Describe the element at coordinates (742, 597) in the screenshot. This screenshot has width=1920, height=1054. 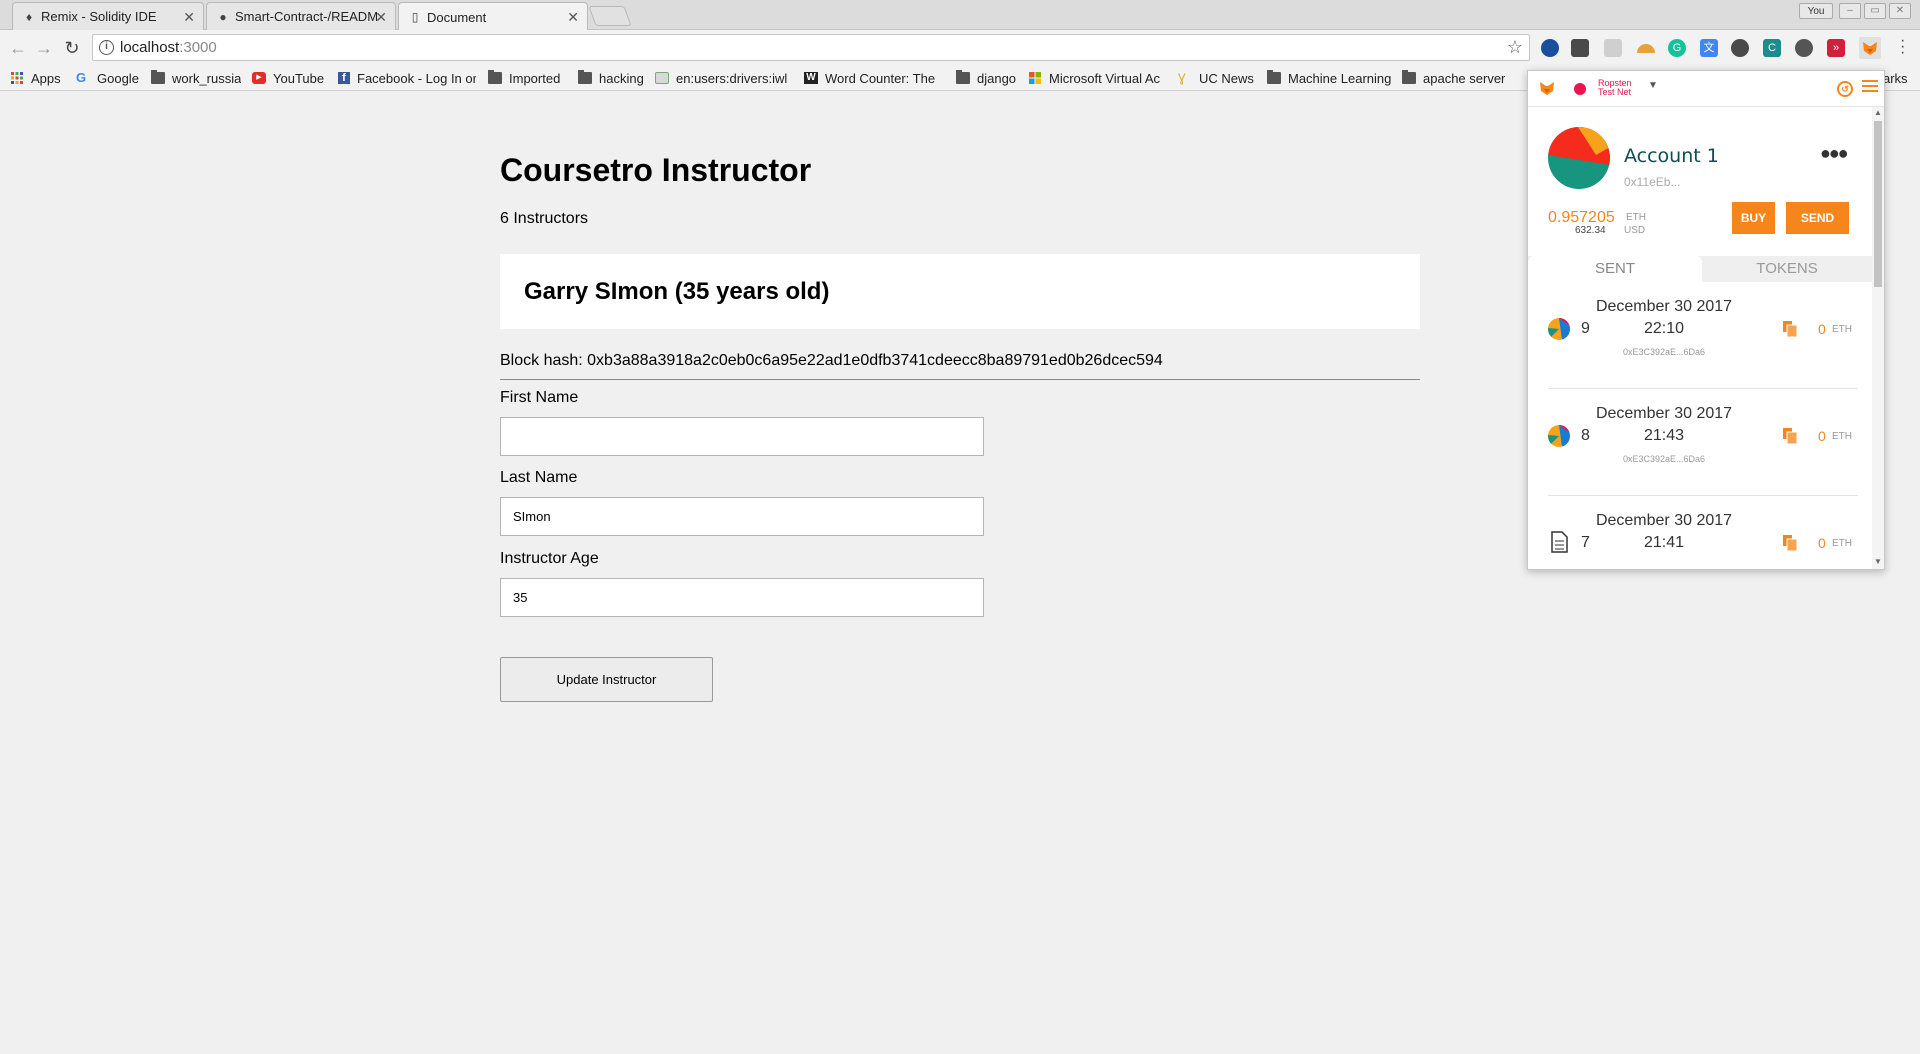
I see `instructor-age-field` at that location.